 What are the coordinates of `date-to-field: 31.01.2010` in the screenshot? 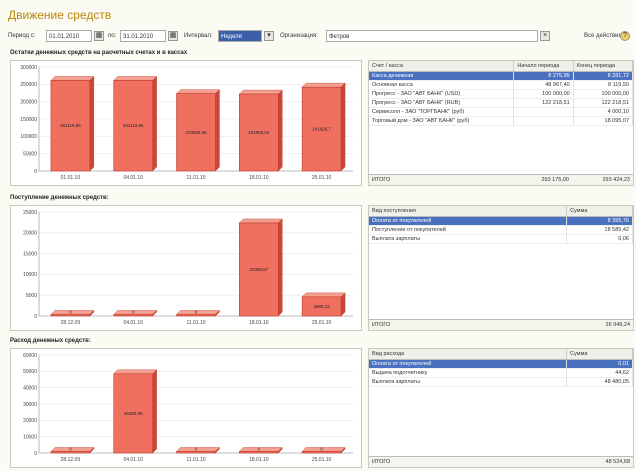 It's located at (143, 36).